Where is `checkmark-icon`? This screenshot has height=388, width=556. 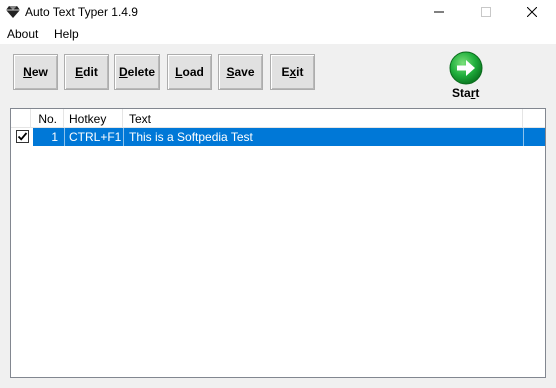 checkmark-icon is located at coordinates (22, 136).